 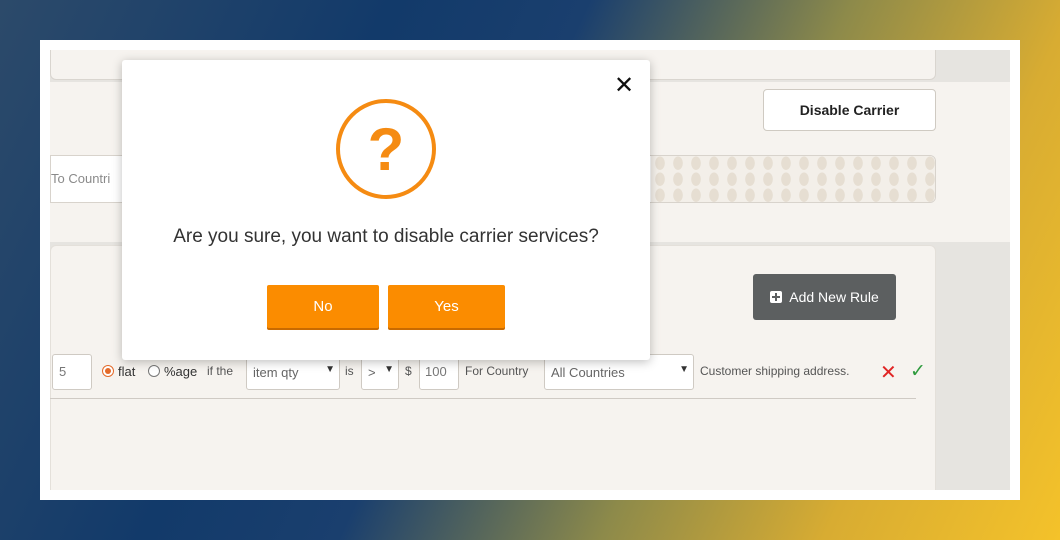 What do you see at coordinates (888, 372) in the screenshot?
I see `delete-rule-icon: ✕` at bounding box center [888, 372].